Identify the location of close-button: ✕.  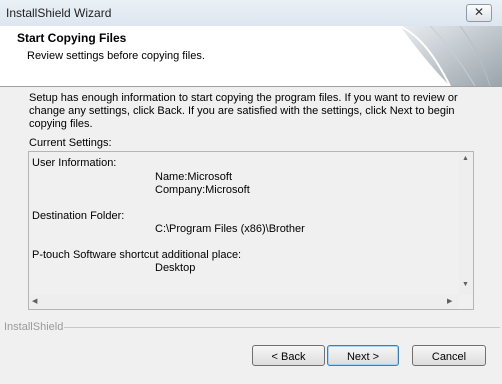
(479, 13).